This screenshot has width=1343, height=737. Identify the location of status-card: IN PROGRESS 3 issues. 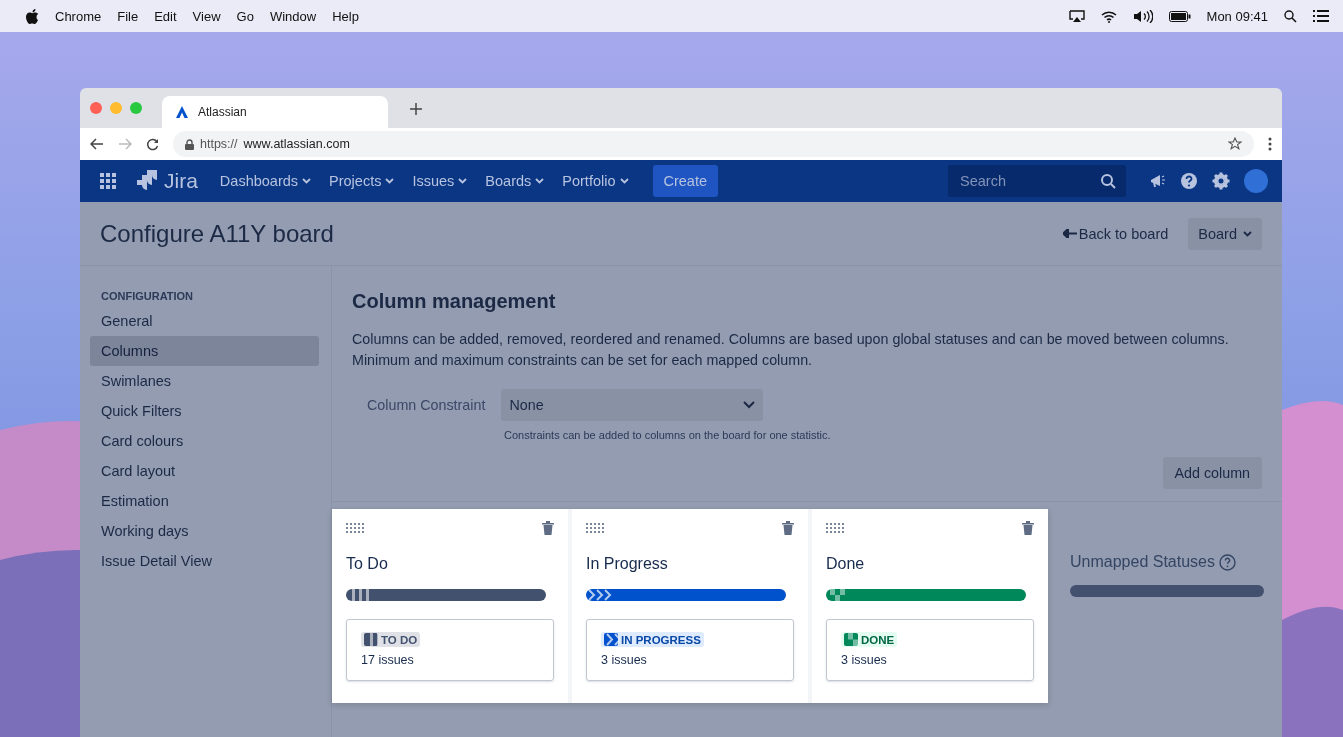
(690, 650).